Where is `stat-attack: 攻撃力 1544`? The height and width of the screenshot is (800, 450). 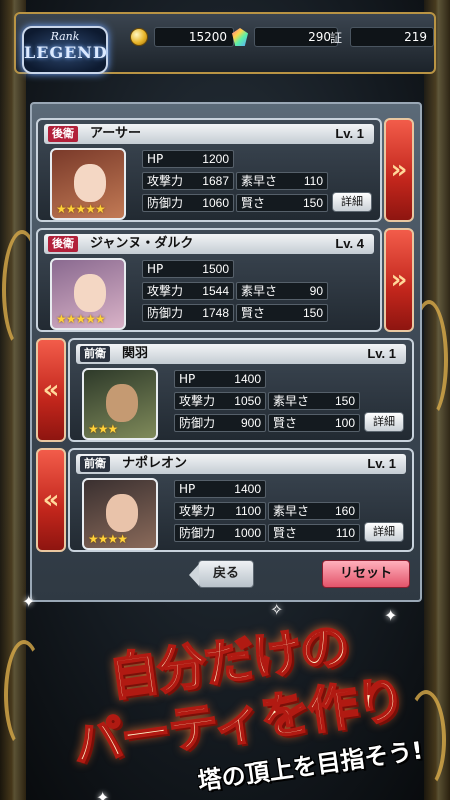
stat-attack: 攻撃力 1544 is located at coordinates (188, 291).